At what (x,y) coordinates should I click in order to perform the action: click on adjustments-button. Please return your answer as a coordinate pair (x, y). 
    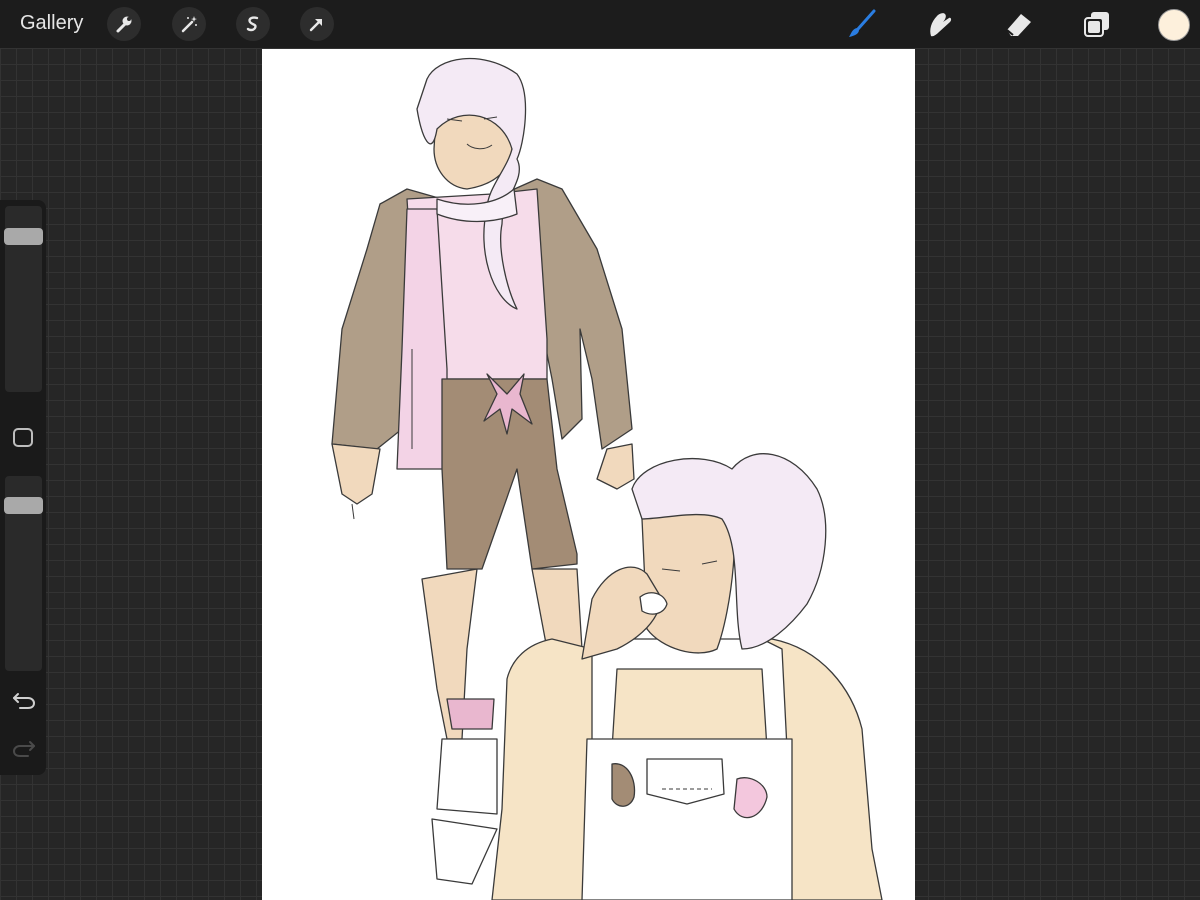
    Looking at the image, I should click on (189, 24).